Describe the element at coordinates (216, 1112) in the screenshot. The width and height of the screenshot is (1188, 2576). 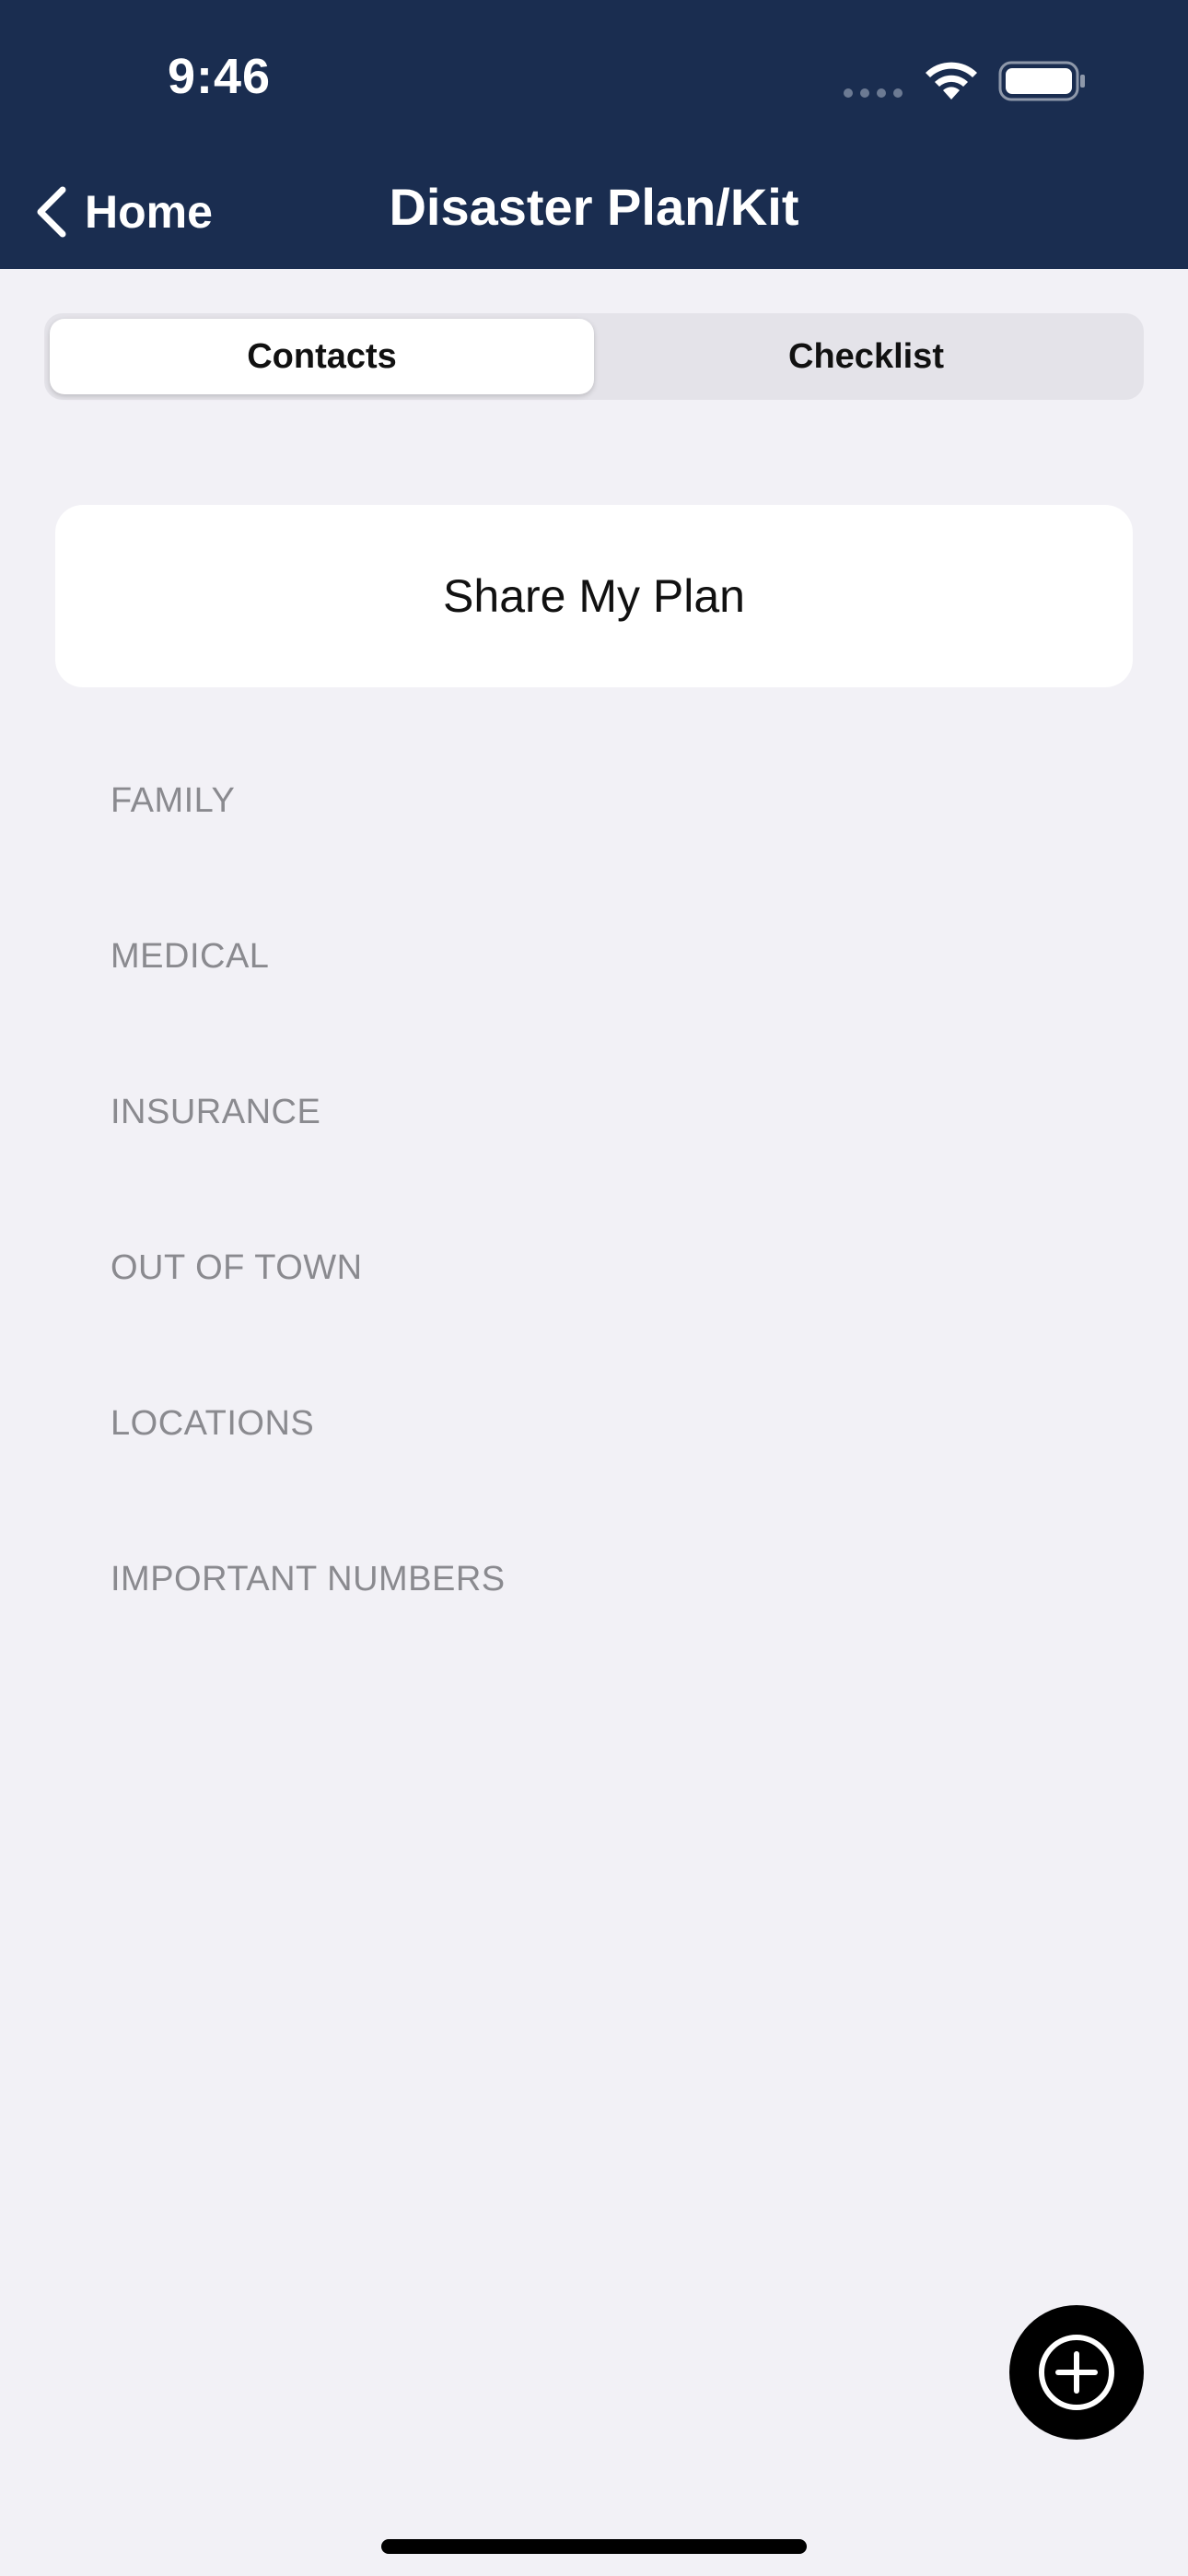
I see `section-header-insurance: INSURANCE` at that location.